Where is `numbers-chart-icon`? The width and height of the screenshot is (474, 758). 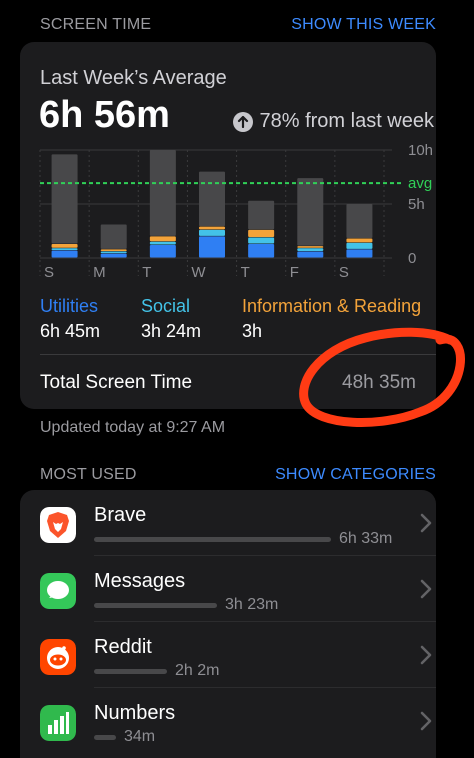
numbers-chart-icon is located at coordinates (58, 723).